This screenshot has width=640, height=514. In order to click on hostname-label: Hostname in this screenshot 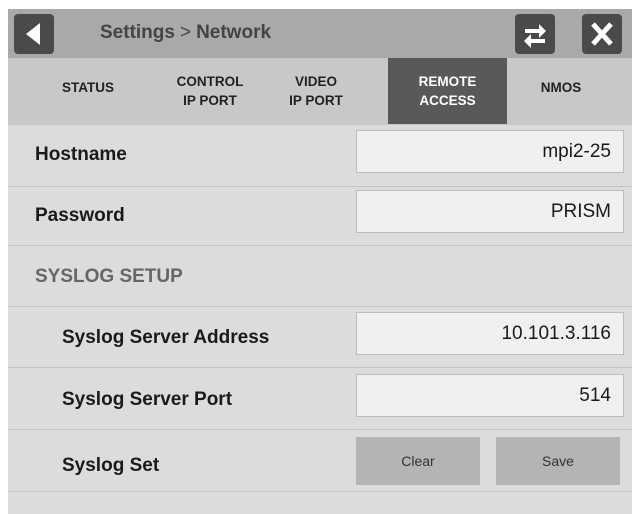, I will do `click(81, 154)`.